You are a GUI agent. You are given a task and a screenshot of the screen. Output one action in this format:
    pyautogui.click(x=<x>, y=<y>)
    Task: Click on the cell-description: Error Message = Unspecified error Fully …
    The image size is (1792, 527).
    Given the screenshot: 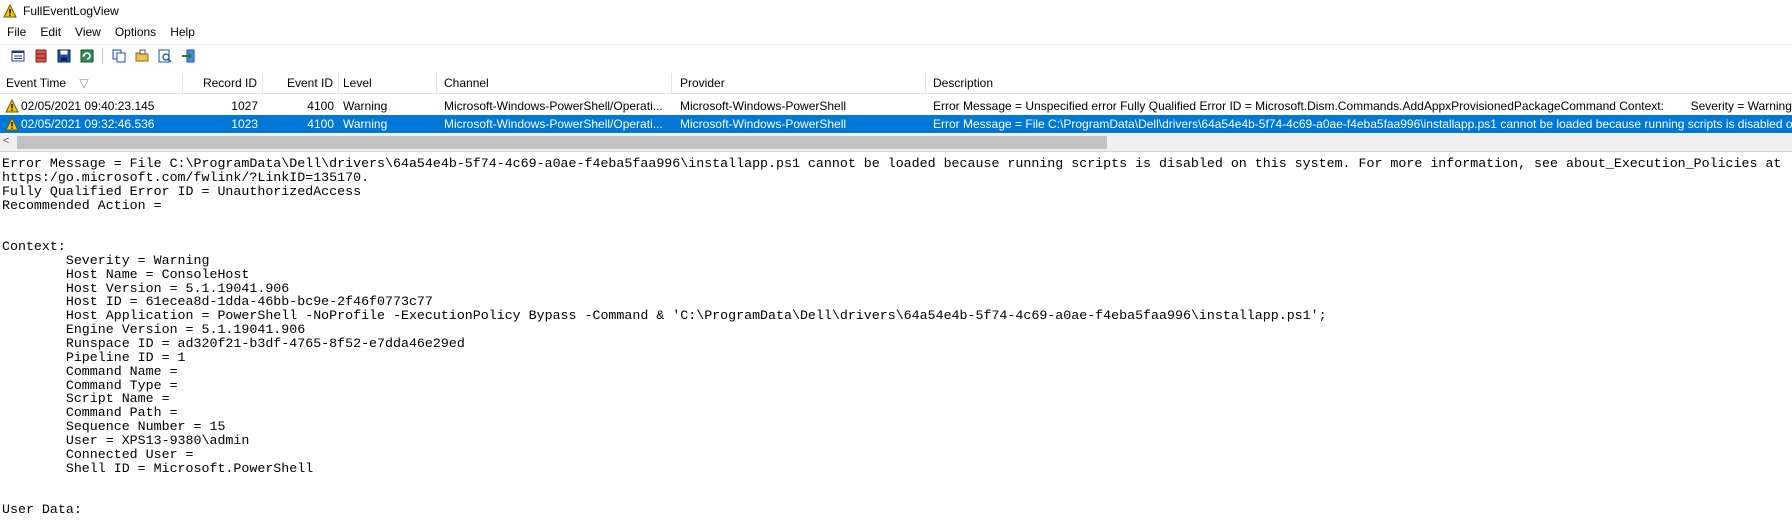 What is the action you would take?
    pyautogui.click(x=1362, y=106)
    